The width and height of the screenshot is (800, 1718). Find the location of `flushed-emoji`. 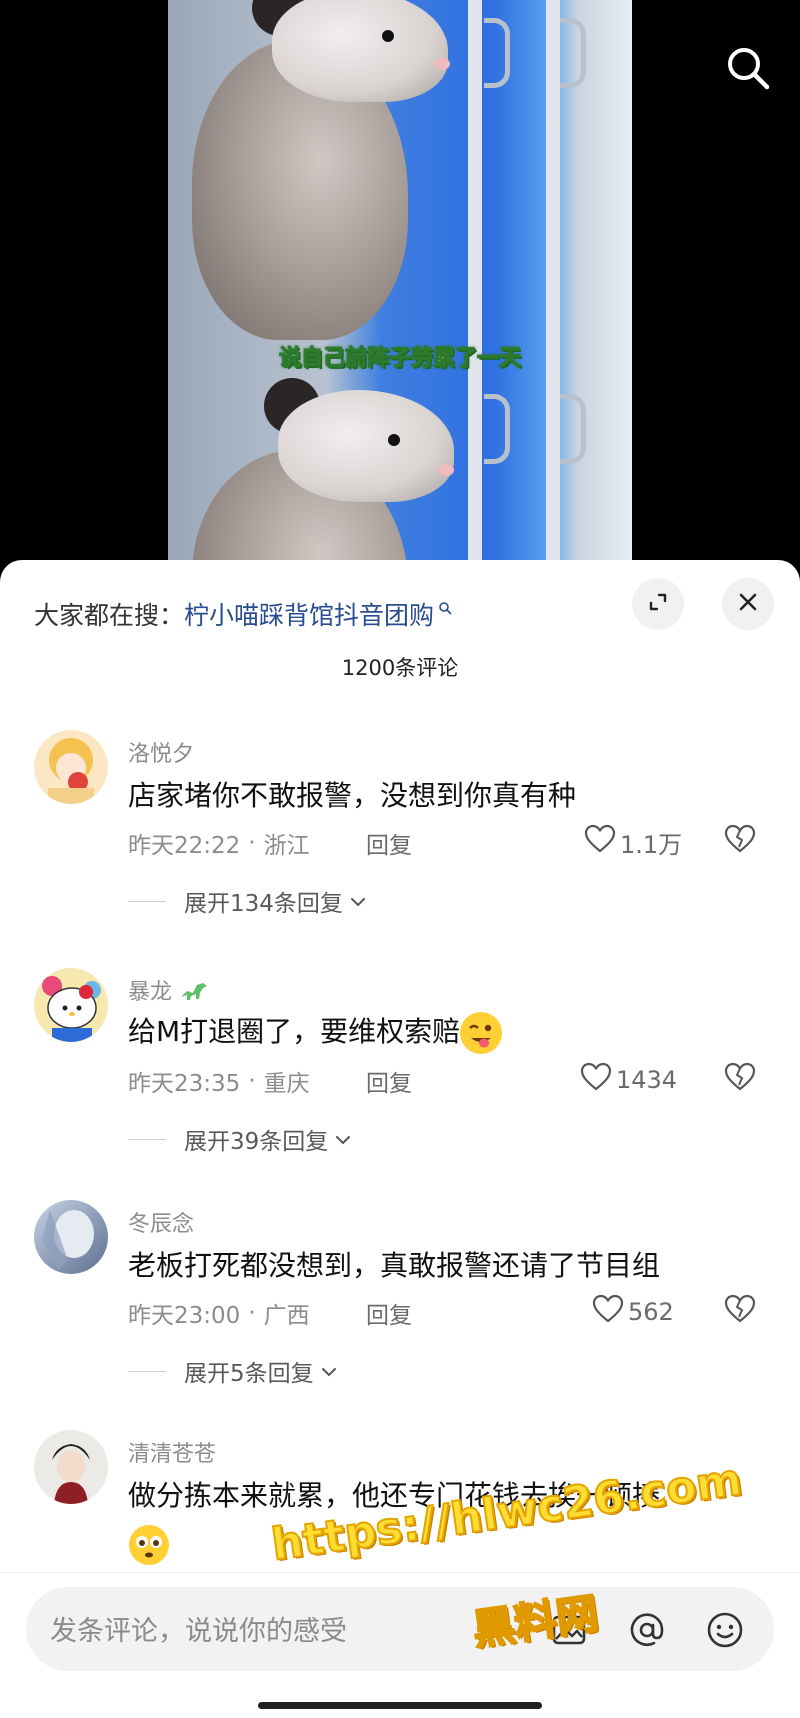

flushed-emoji is located at coordinates (149, 1547).